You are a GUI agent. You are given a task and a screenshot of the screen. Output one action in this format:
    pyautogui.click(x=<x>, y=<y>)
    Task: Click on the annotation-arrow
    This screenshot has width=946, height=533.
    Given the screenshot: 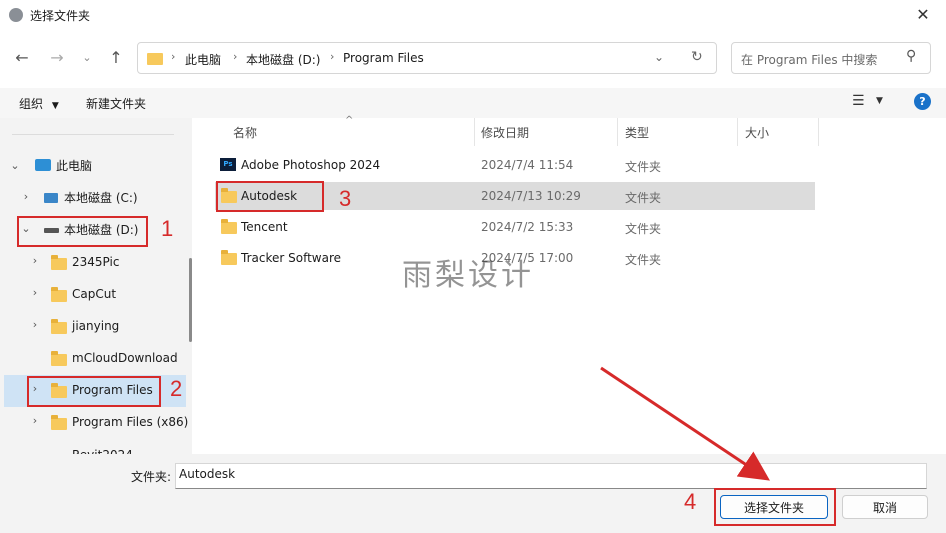 What is the action you would take?
    pyautogui.click(x=685, y=423)
    